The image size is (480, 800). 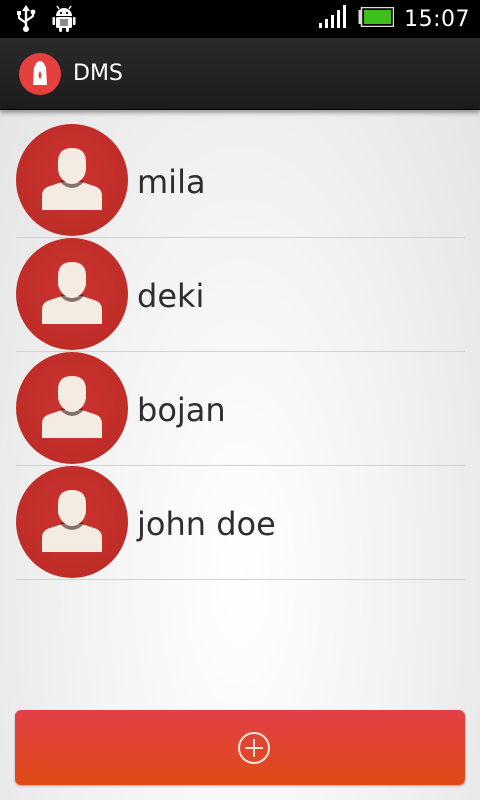 What do you see at coordinates (333, 19) in the screenshot?
I see `signal-icon` at bounding box center [333, 19].